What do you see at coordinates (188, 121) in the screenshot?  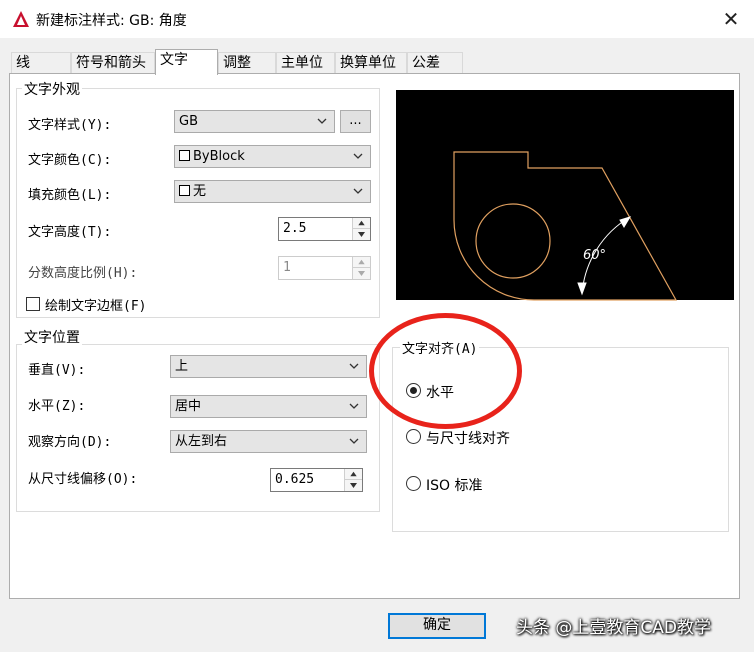 I see `text-style-value: GB` at bounding box center [188, 121].